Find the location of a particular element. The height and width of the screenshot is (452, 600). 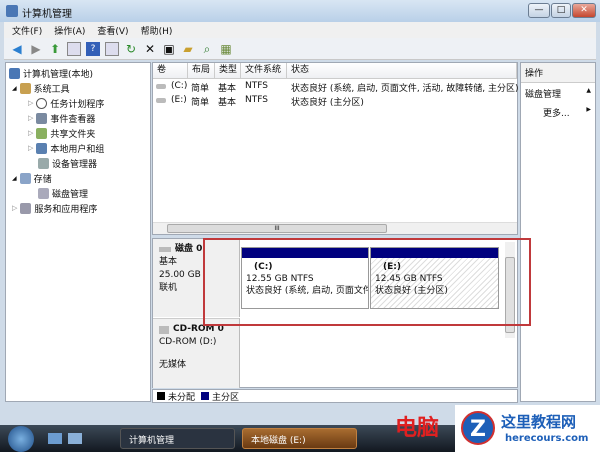

tree-item-local-users: ▷ 本地用户和组 is located at coordinates (66, 148).